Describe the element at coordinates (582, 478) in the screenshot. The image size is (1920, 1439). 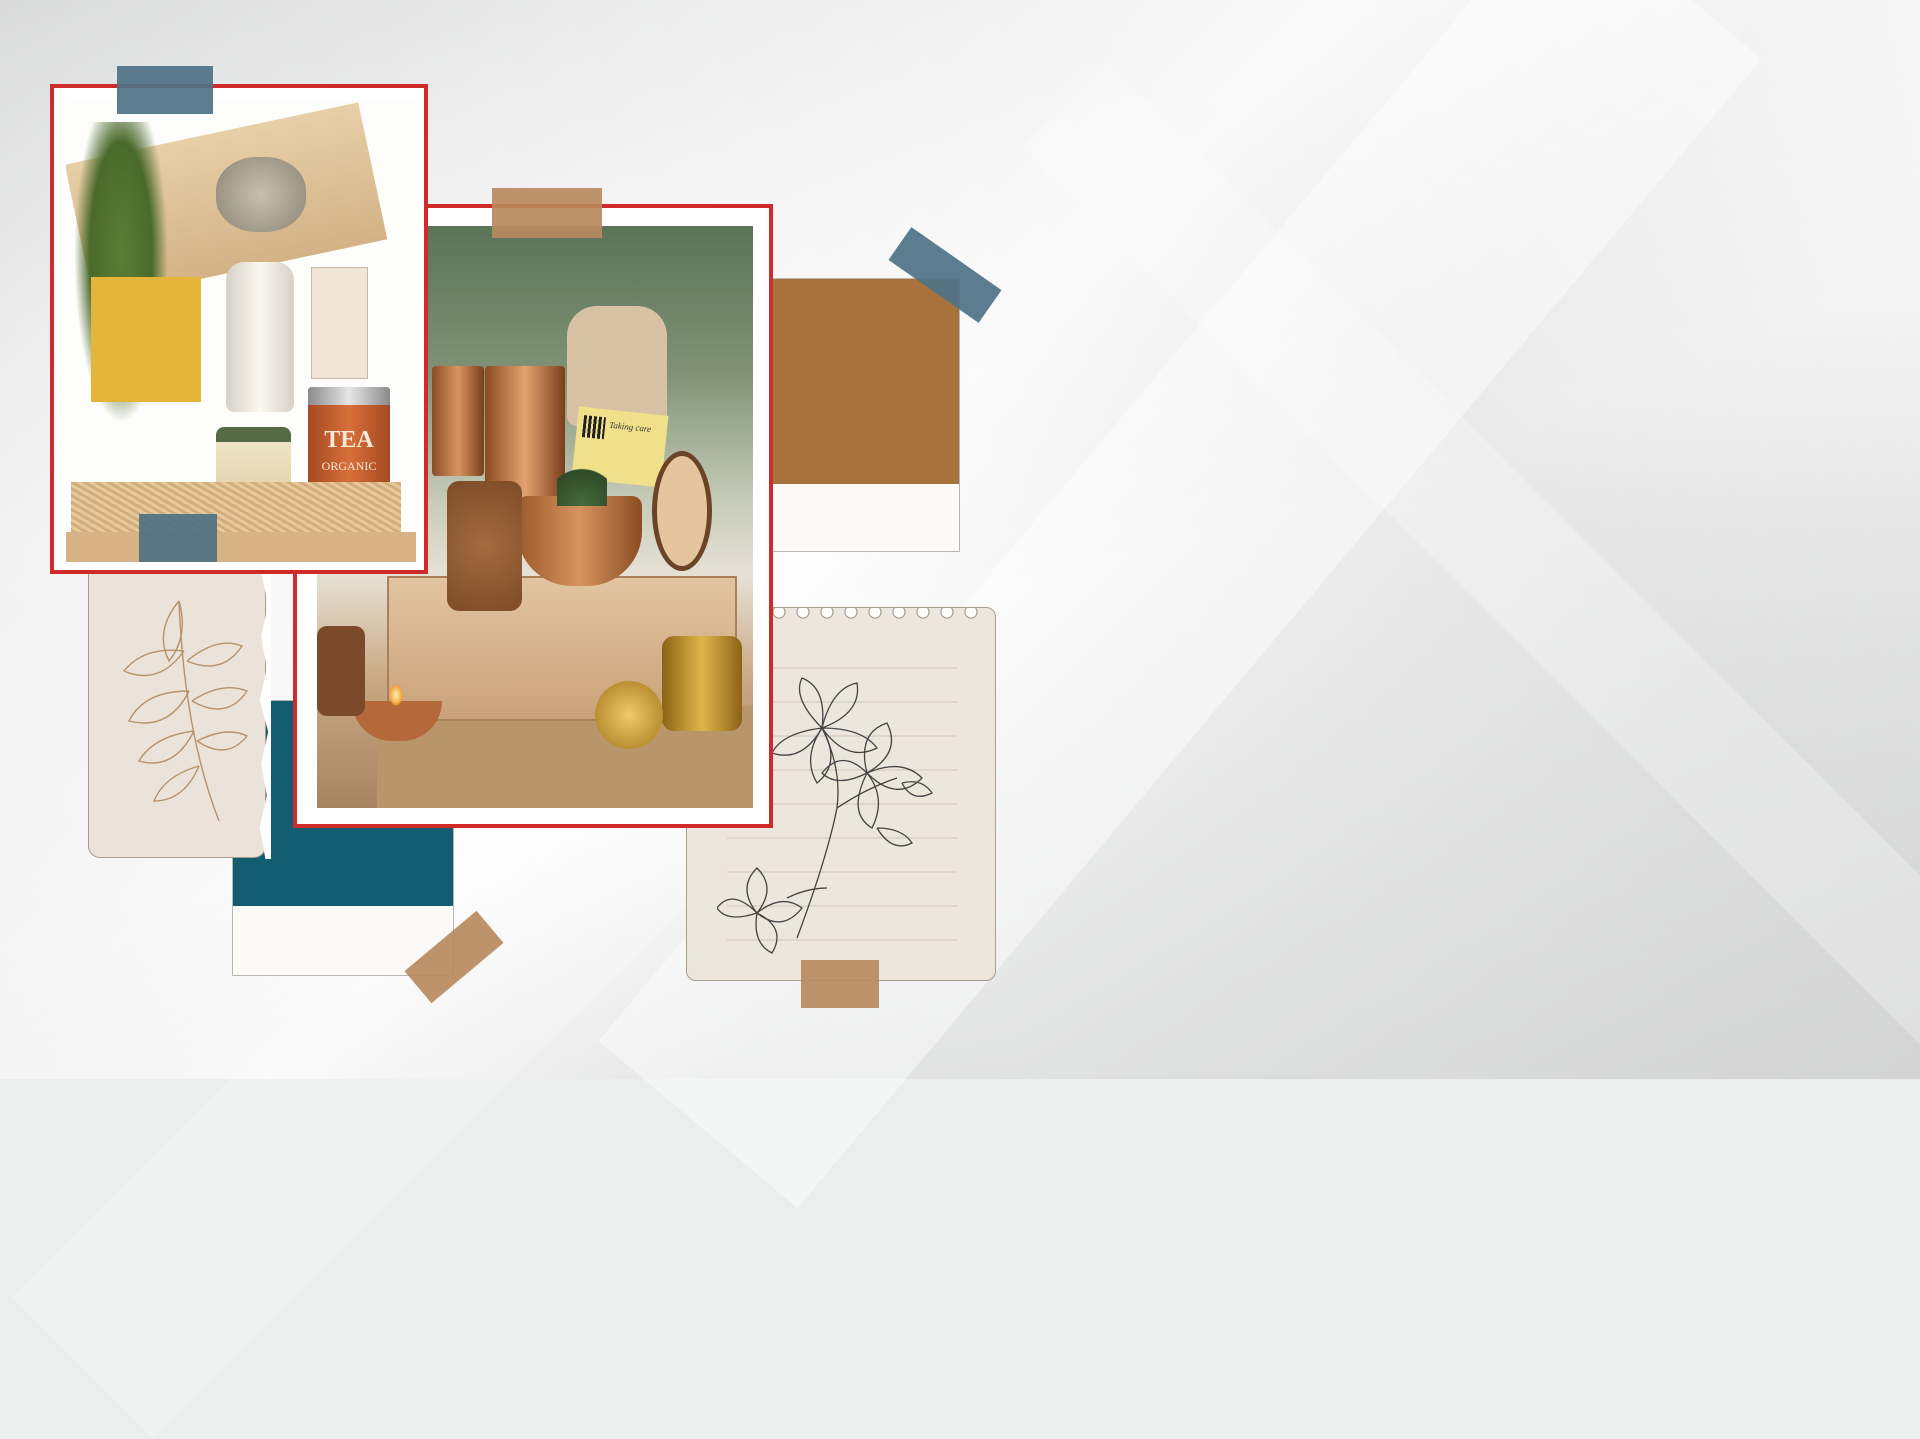
I see `succulent` at that location.